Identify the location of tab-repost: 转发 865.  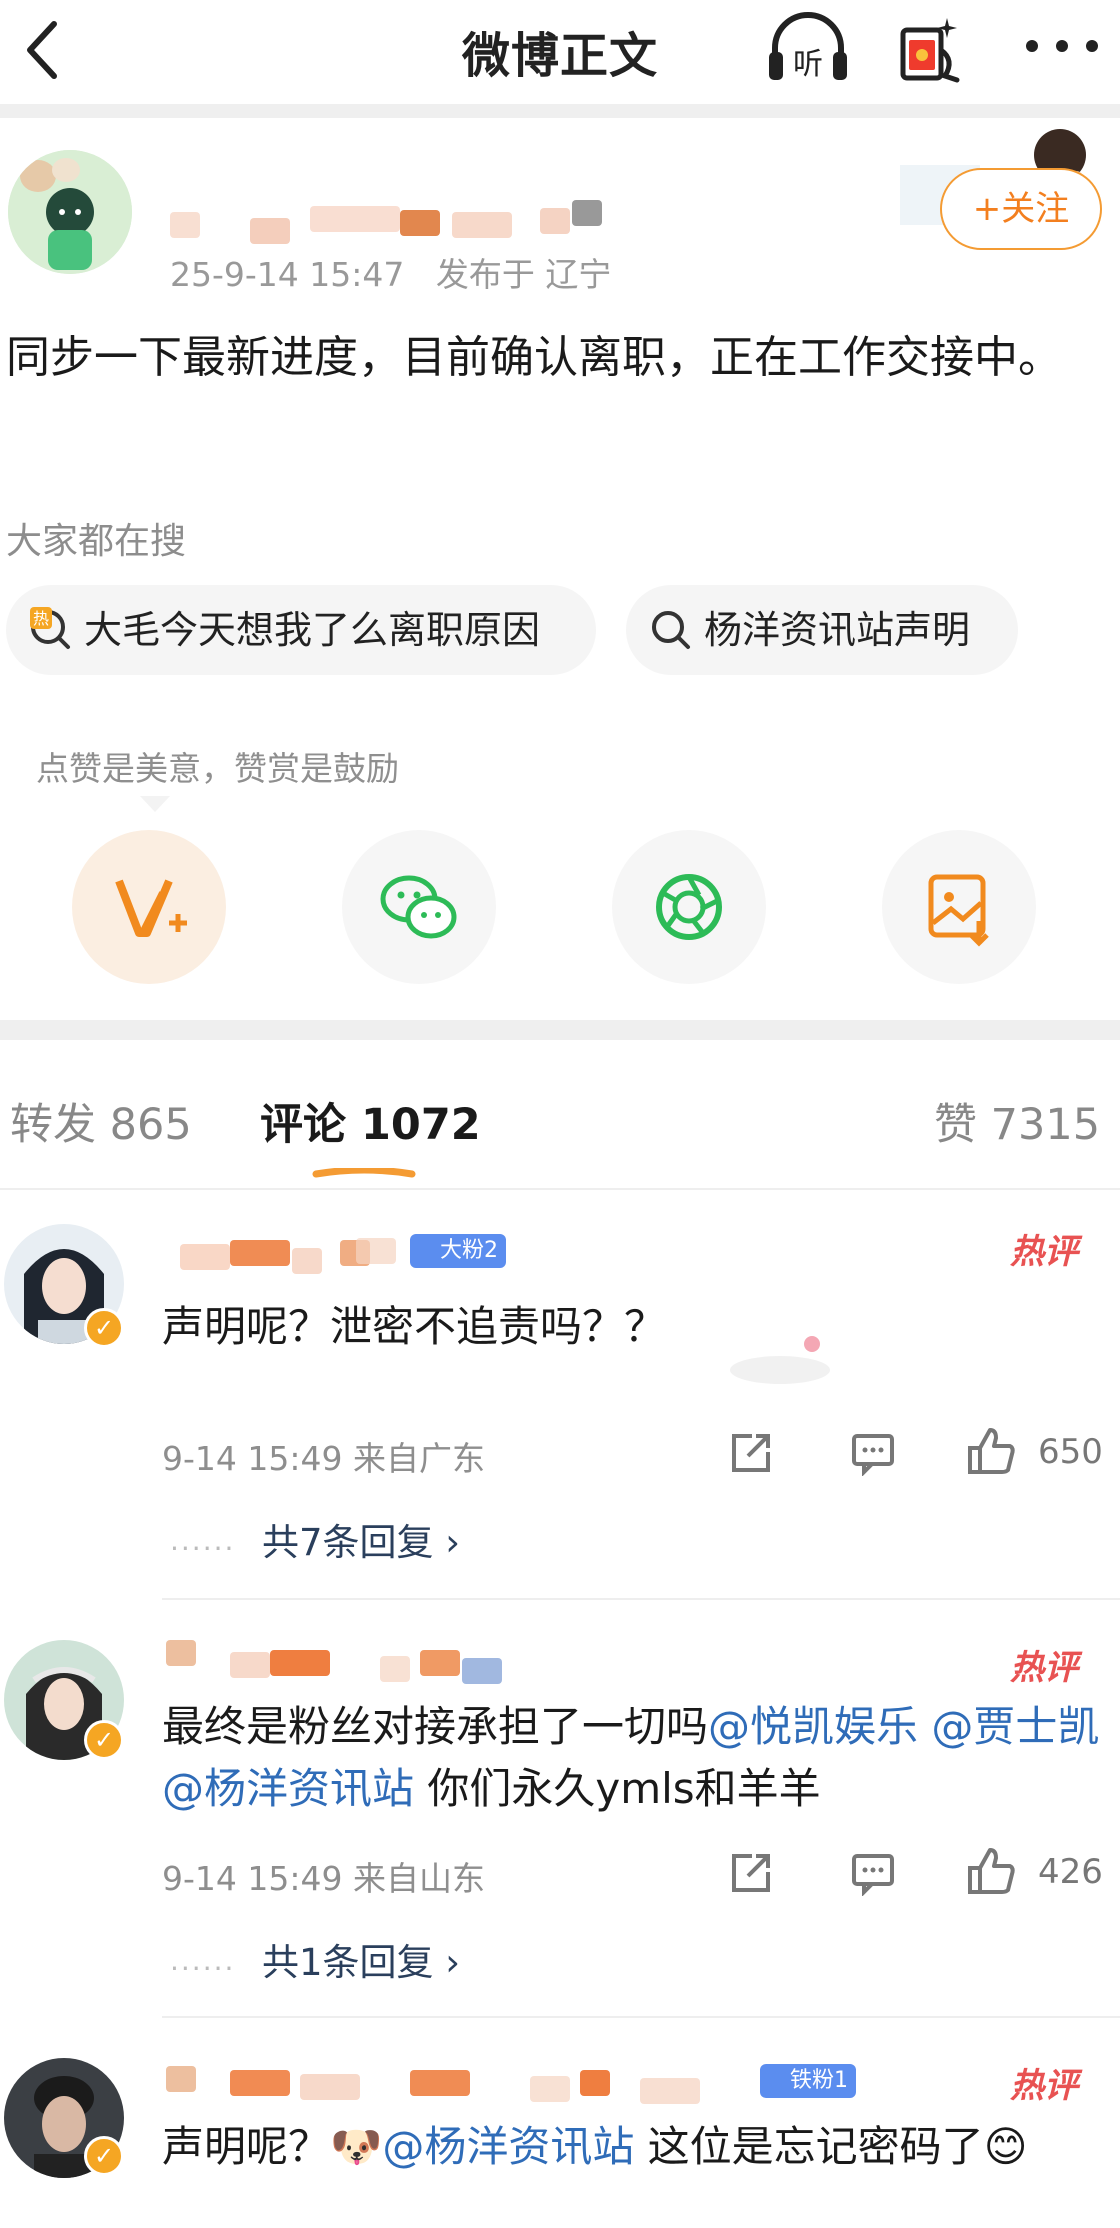
(101, 1121).